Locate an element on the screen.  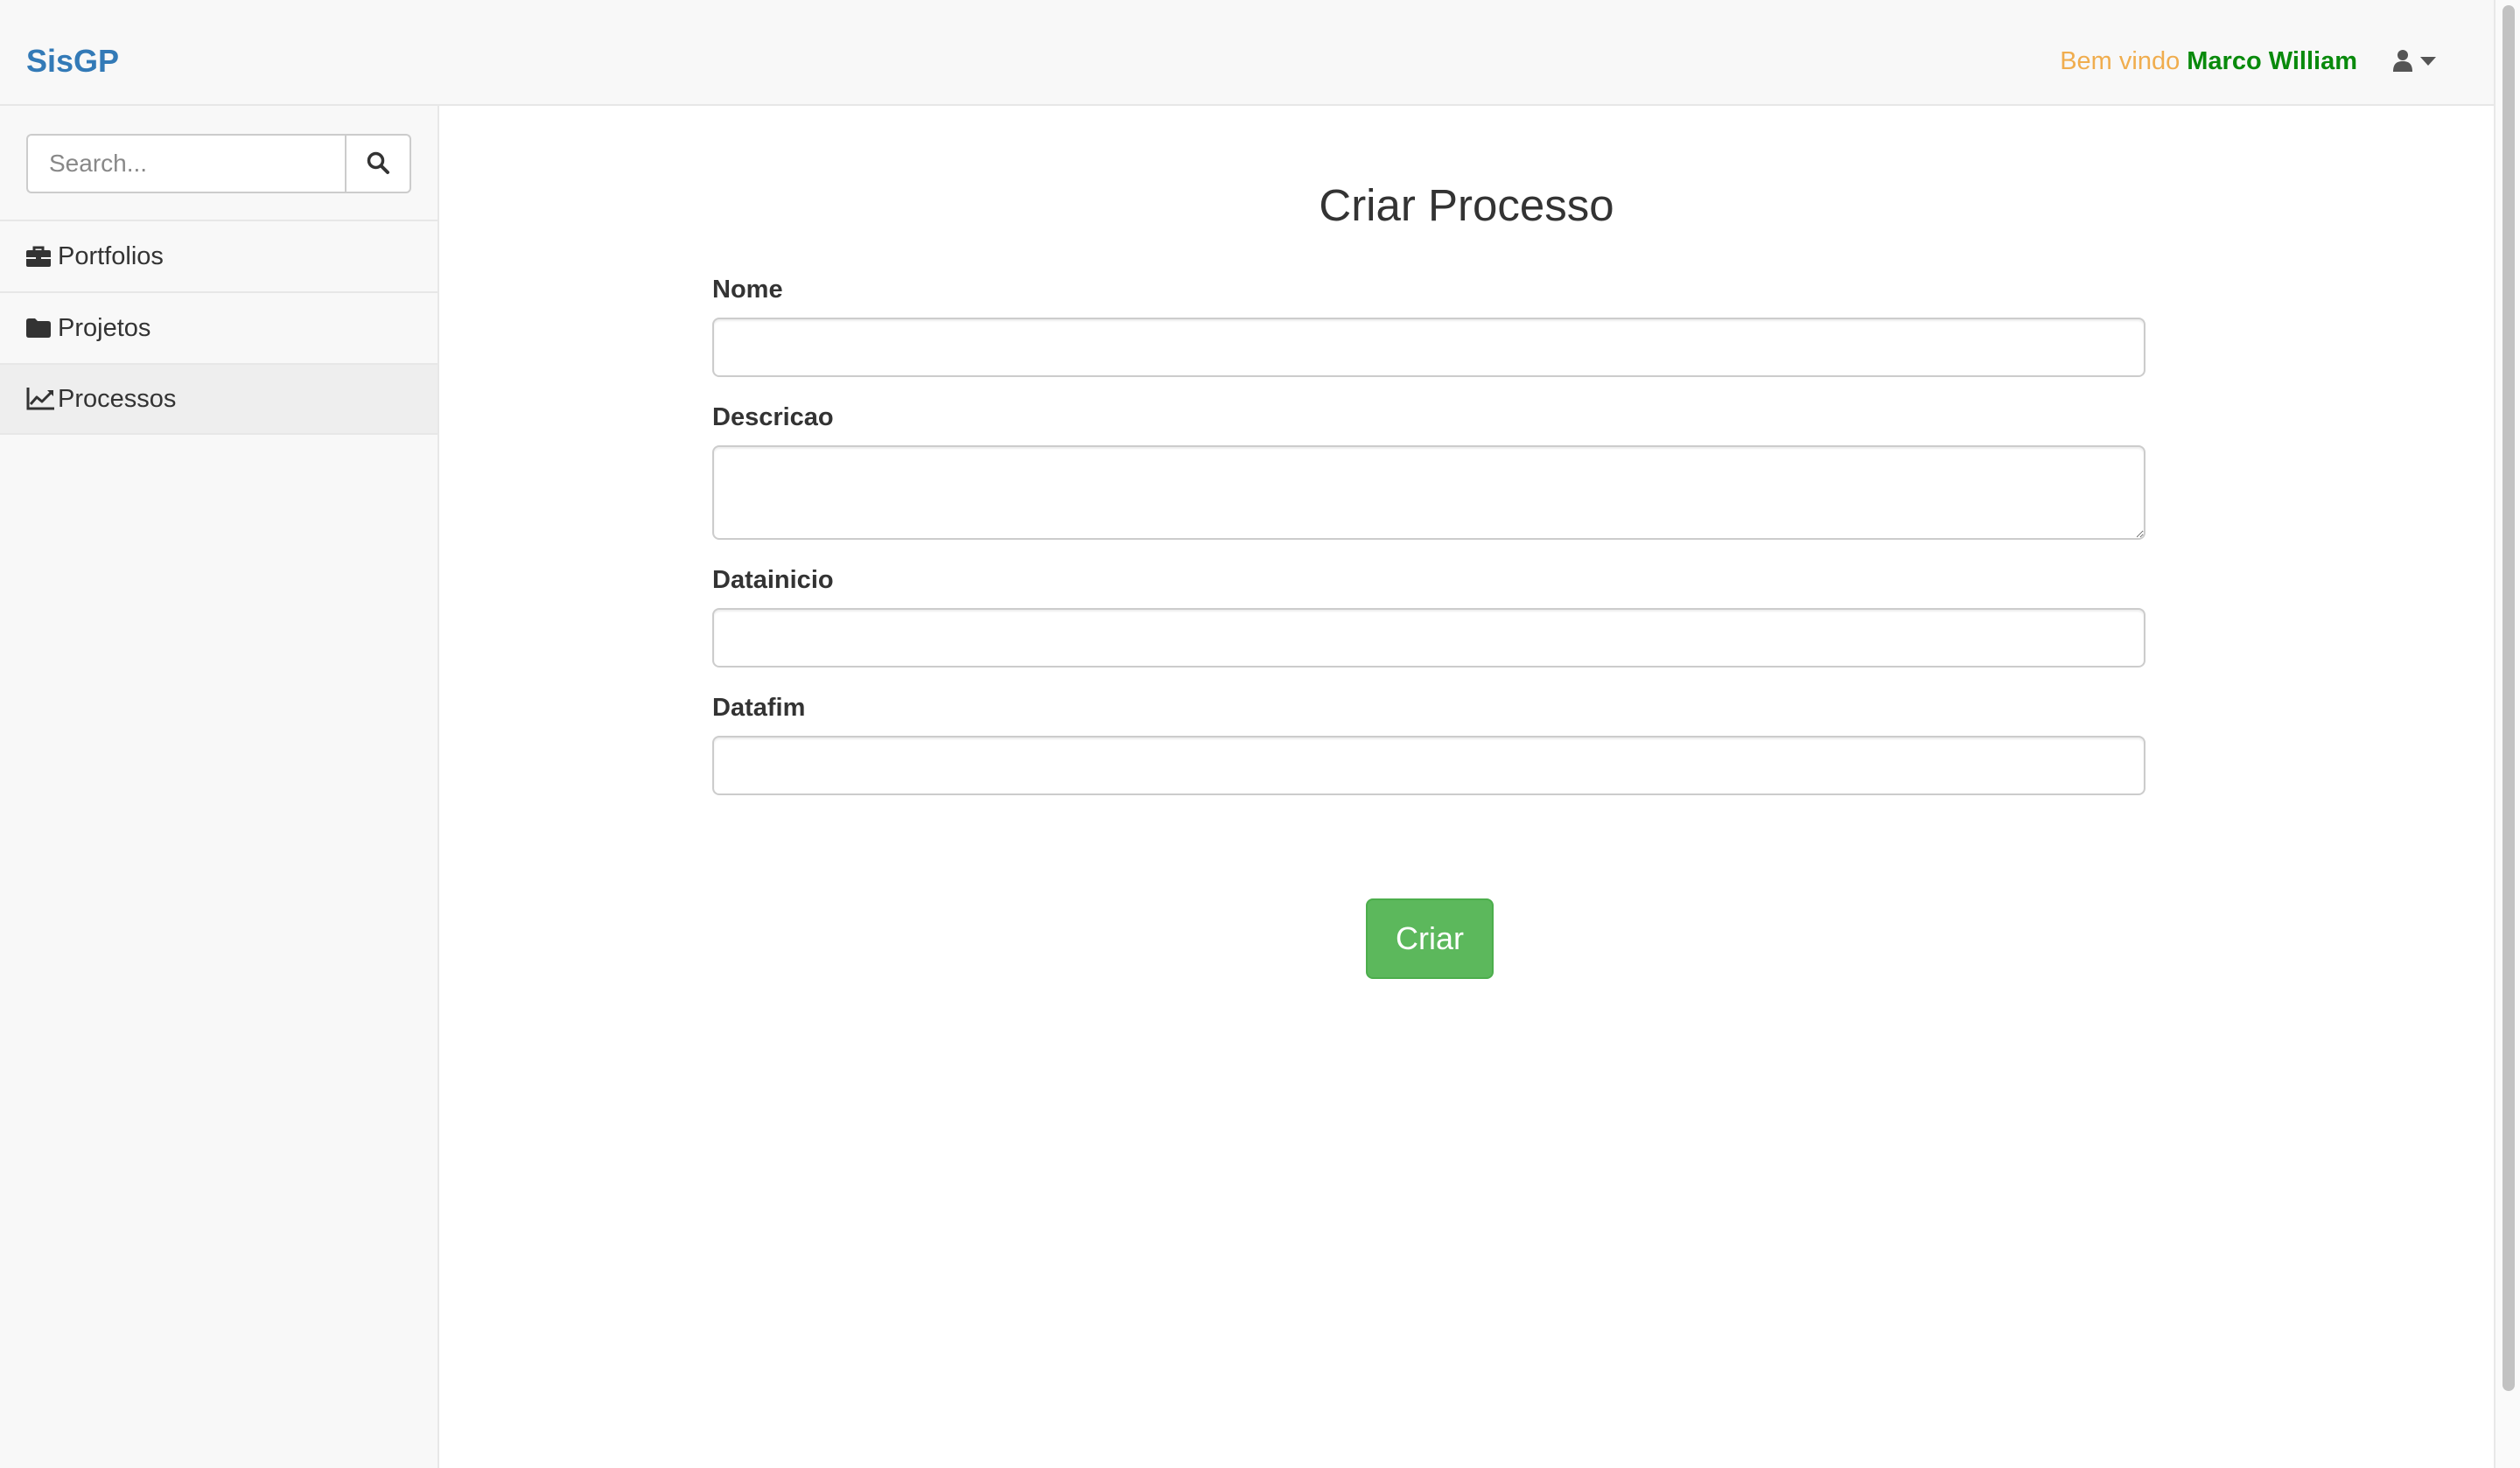
search-icon is located at coordinates (378, 164).